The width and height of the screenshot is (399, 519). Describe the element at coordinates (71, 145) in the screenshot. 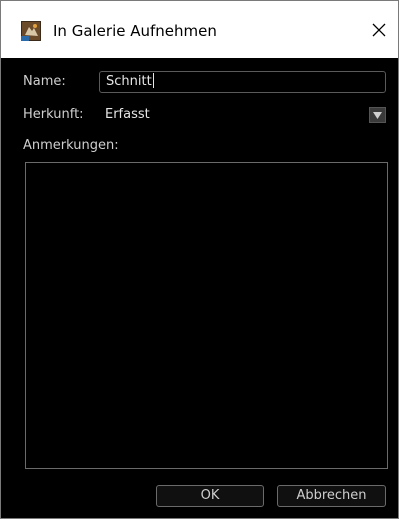

I see `notes-label: Anmerkungen:` at that location.